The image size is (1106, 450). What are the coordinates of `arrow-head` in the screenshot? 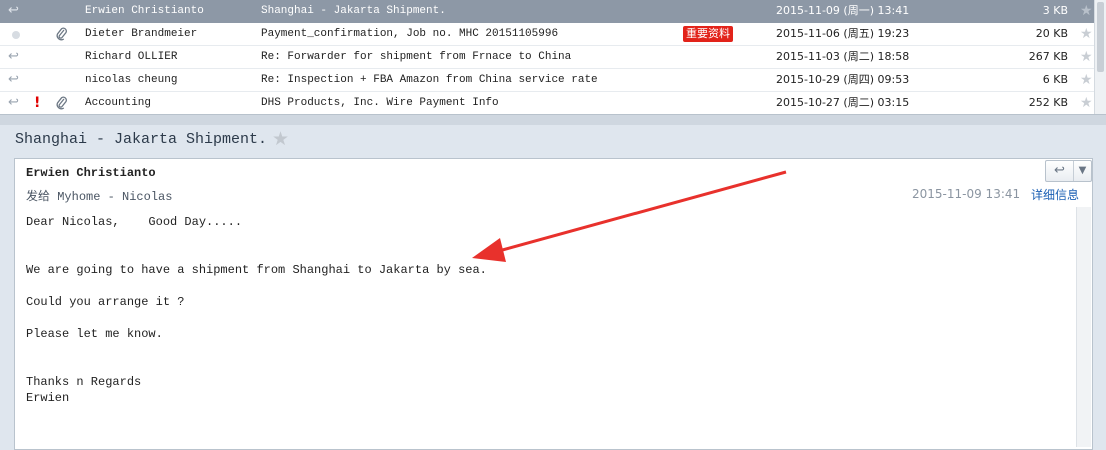 It's located at (489, 250).